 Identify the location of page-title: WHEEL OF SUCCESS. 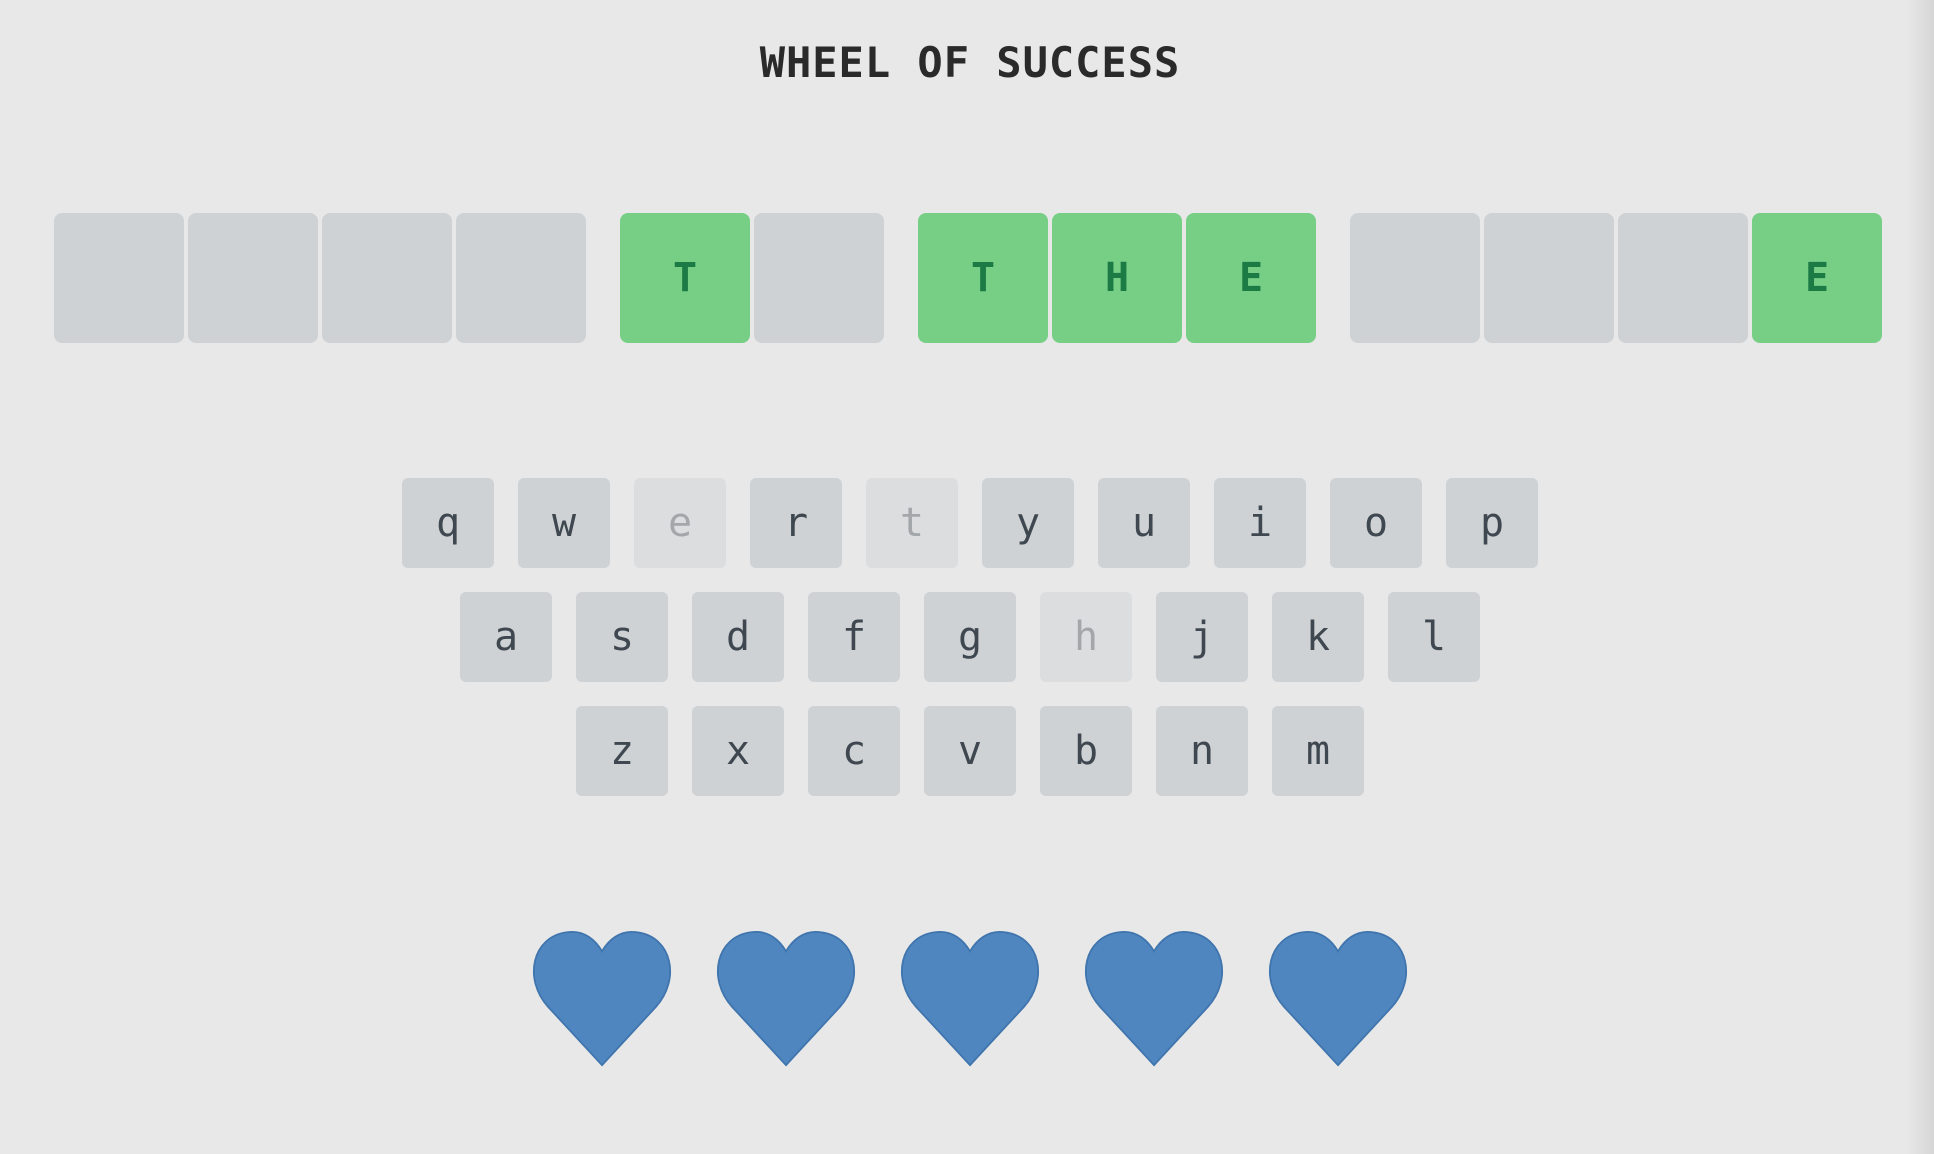
(970, 62).